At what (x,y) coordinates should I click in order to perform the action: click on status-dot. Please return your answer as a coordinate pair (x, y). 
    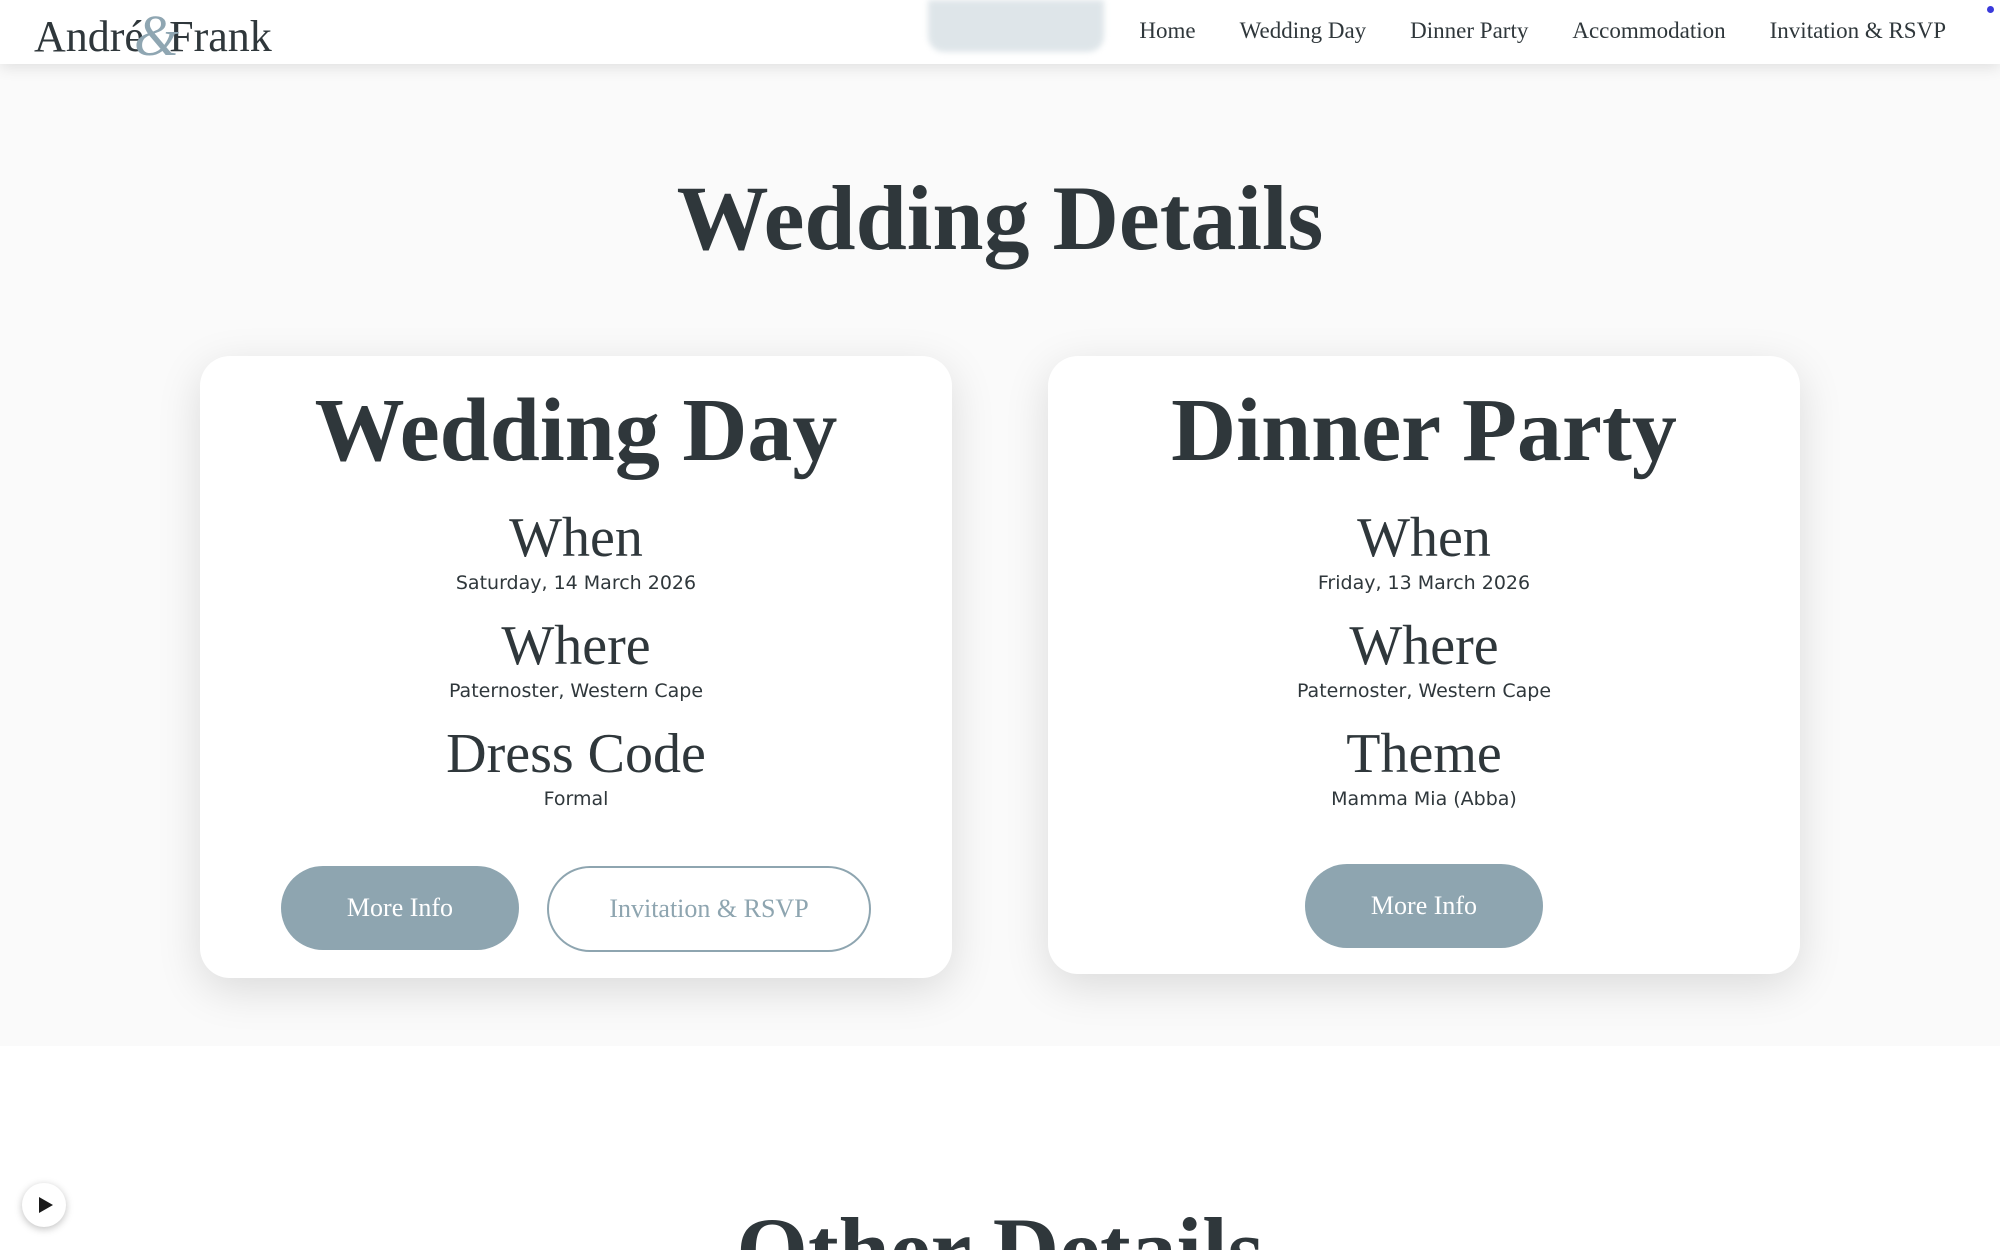
    Looking at the image, I should click on (1990, 9).